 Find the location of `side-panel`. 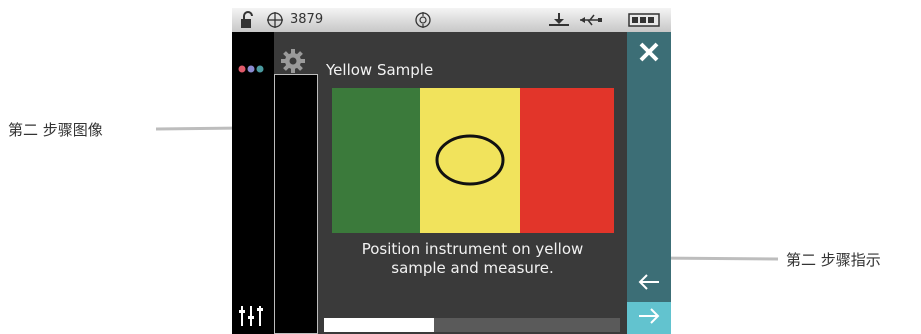

side-panel is located at coordinates (296, 204).